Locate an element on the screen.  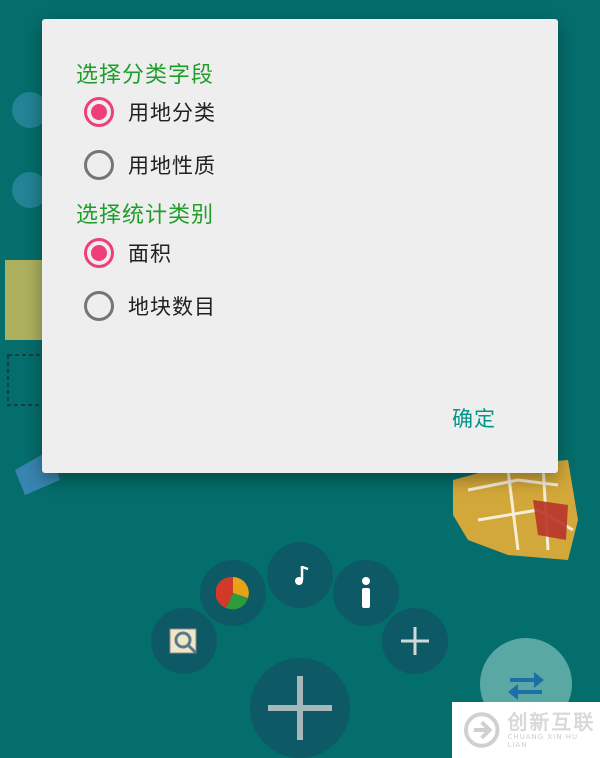
pie-chart-icon is located at coordinates (233, 593).